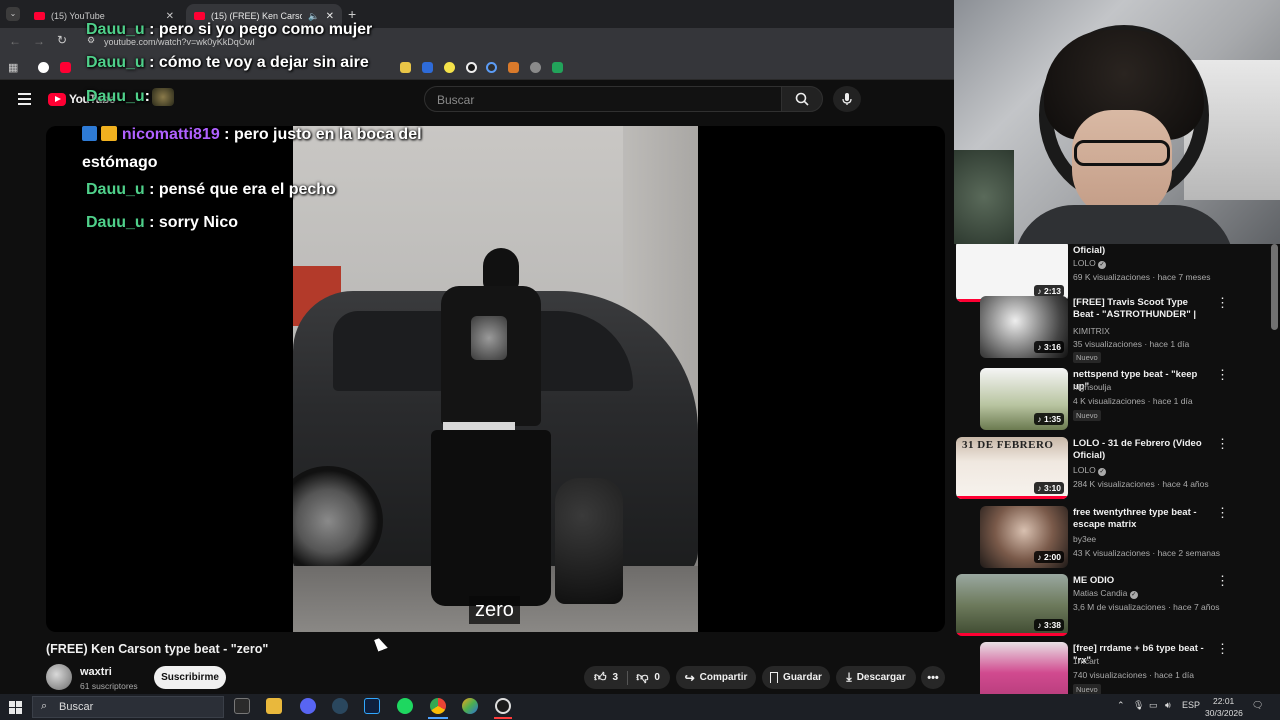  I want to click on google-bookmark-icon, so click(43, 67).